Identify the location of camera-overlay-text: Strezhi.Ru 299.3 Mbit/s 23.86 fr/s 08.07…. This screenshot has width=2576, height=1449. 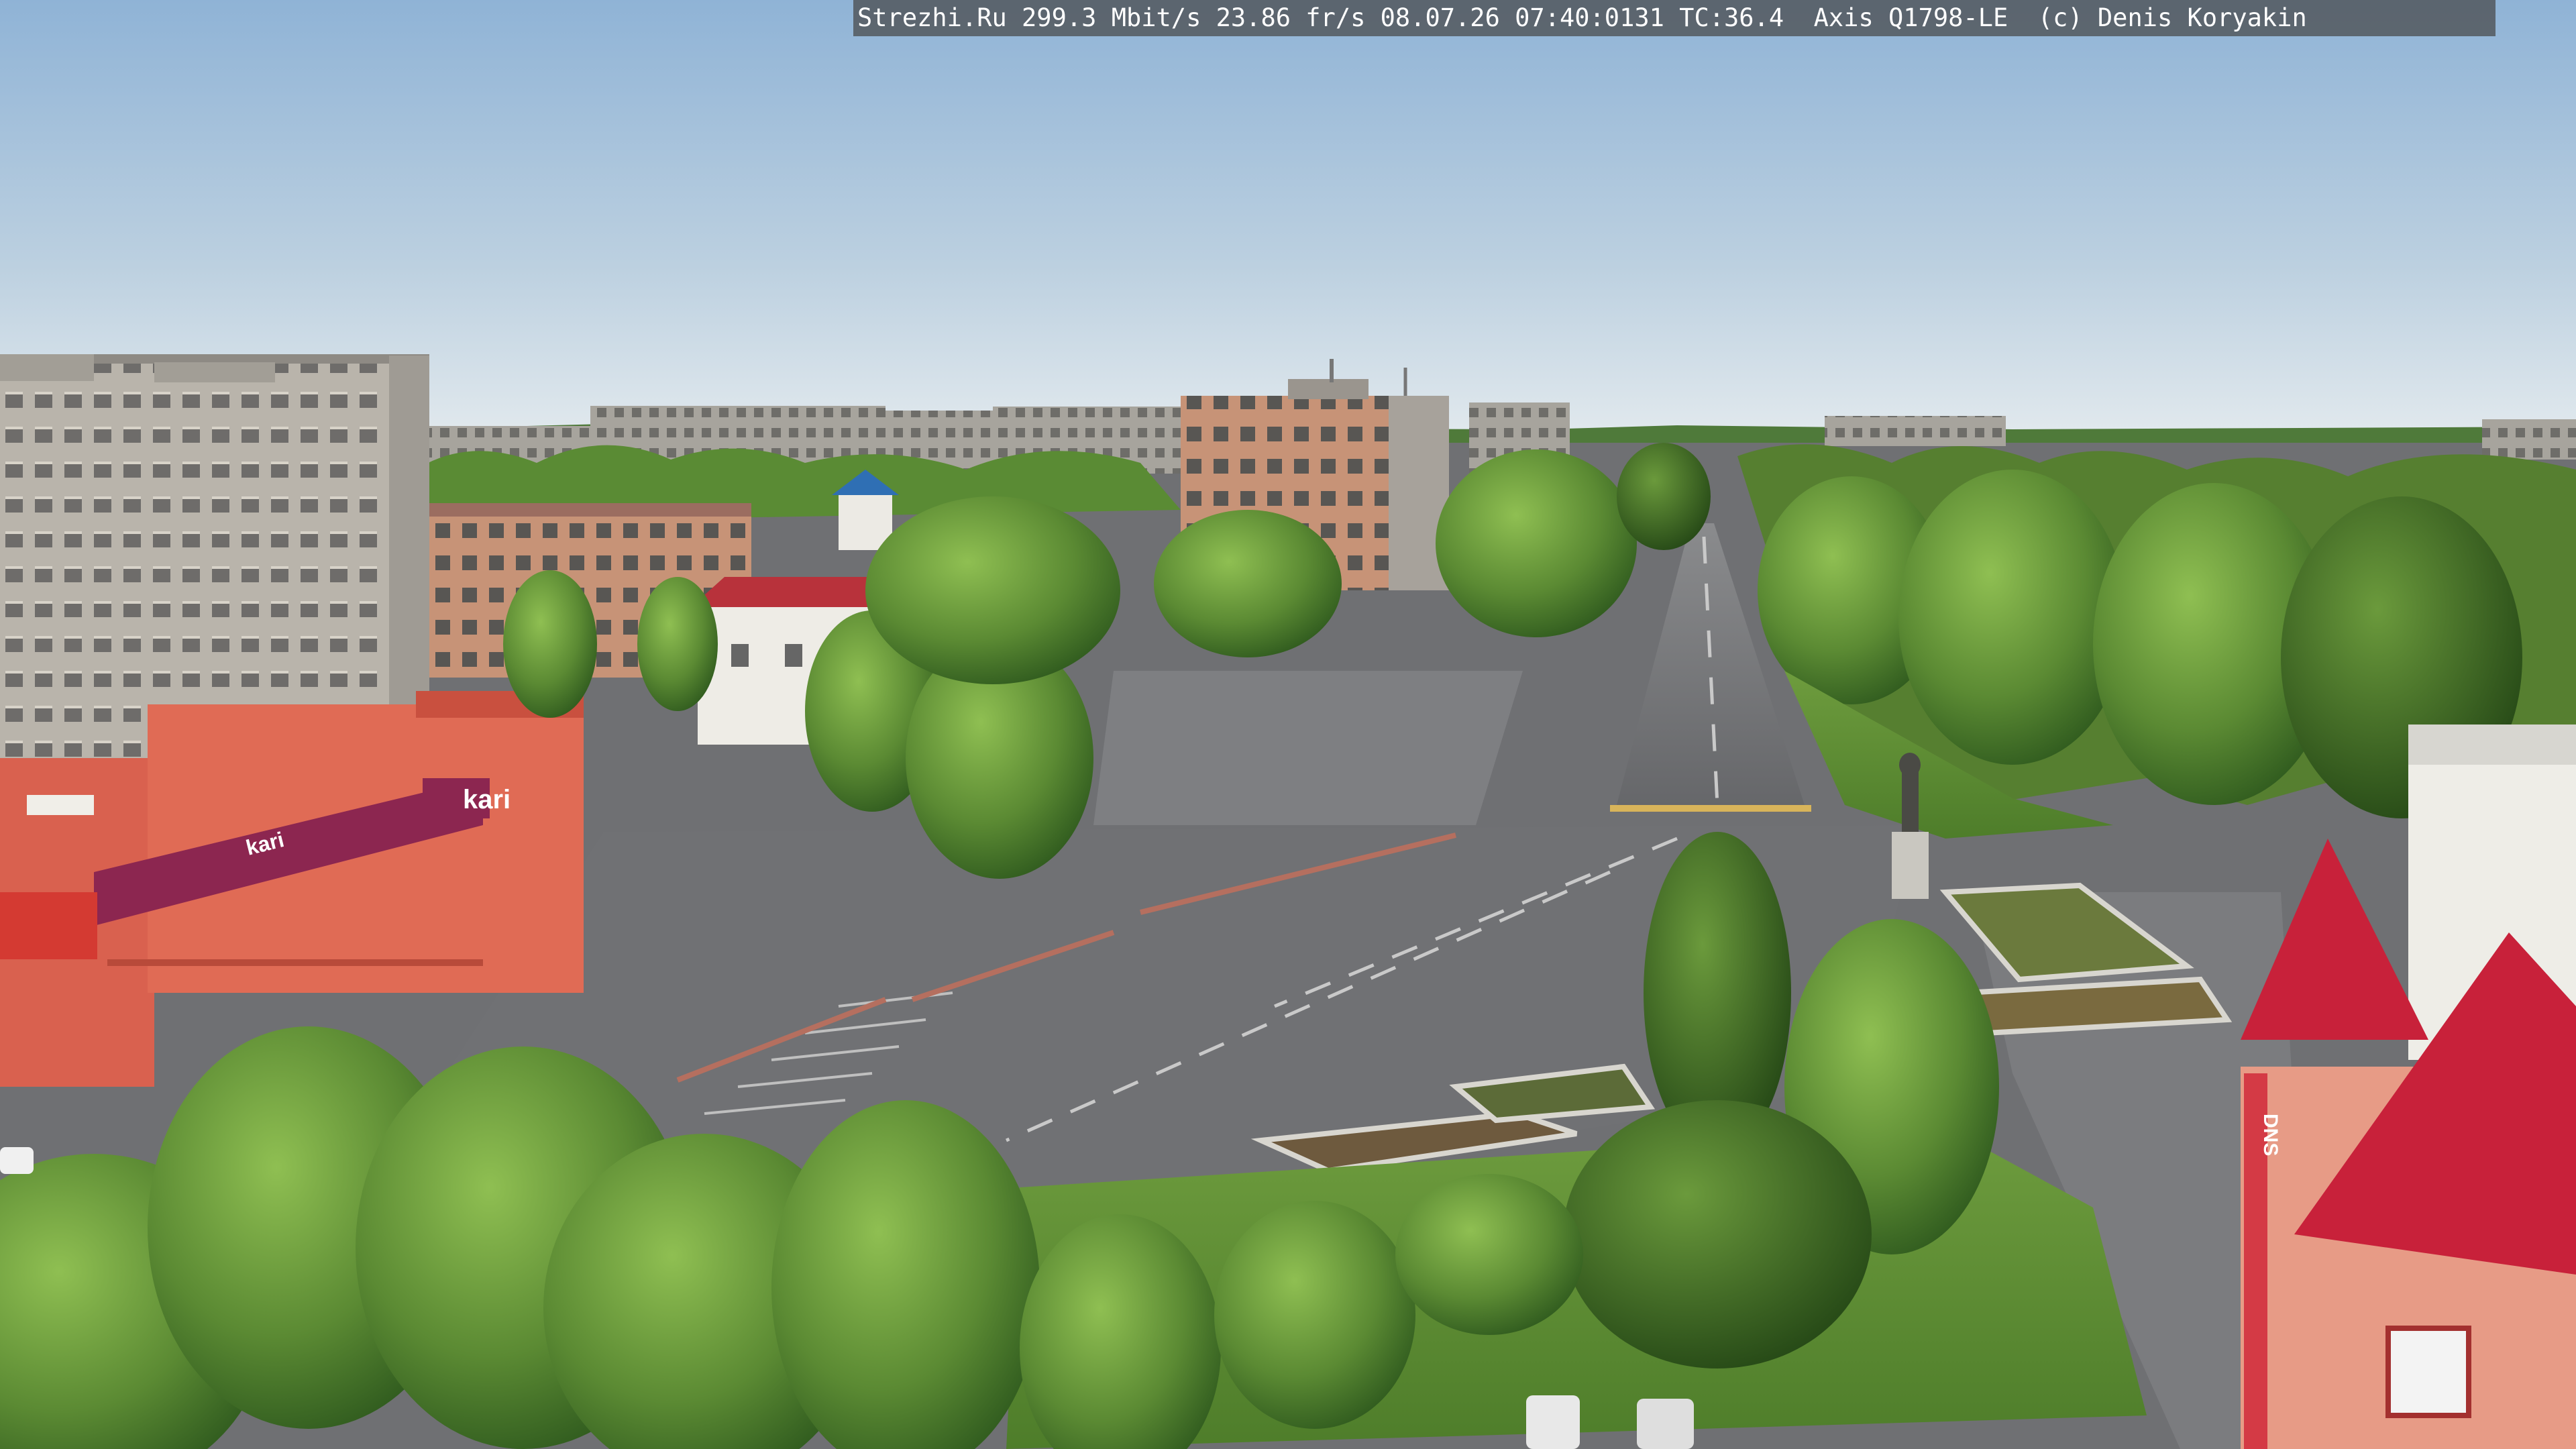
(1674, 18).